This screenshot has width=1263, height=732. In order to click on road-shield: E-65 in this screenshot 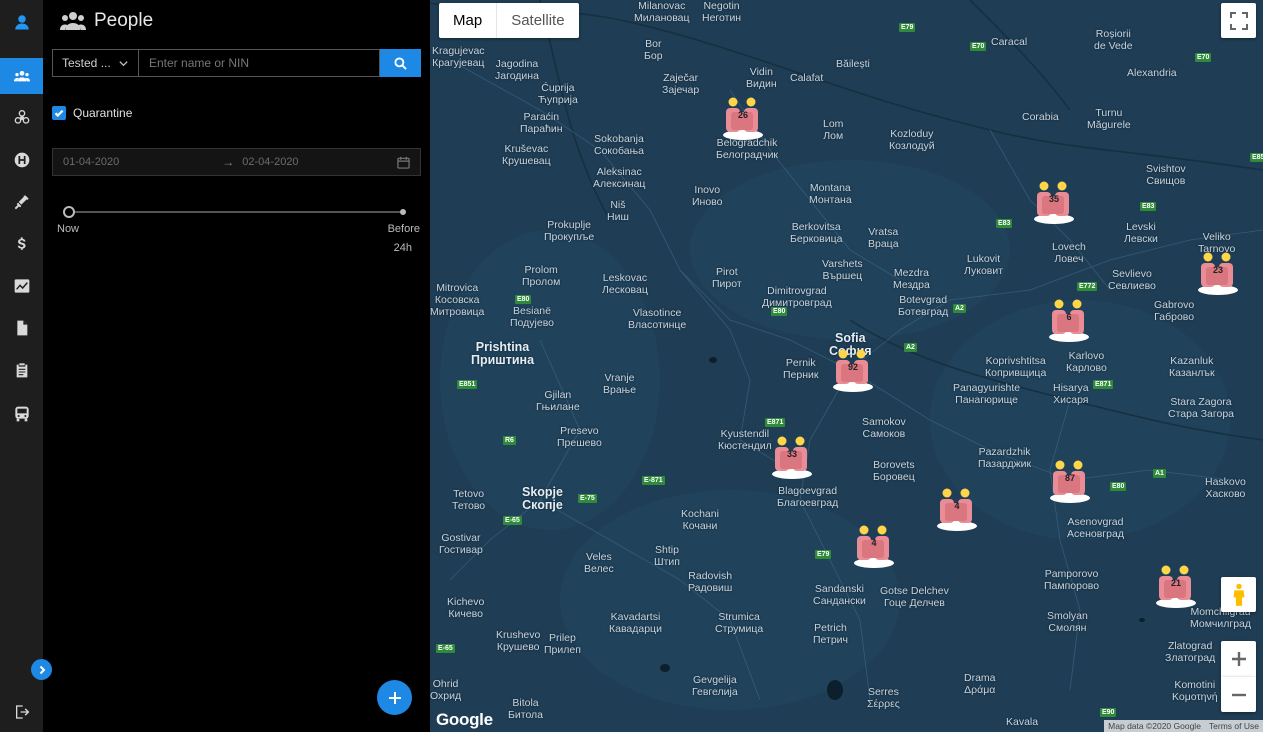, I will do `click(445, 648)`.